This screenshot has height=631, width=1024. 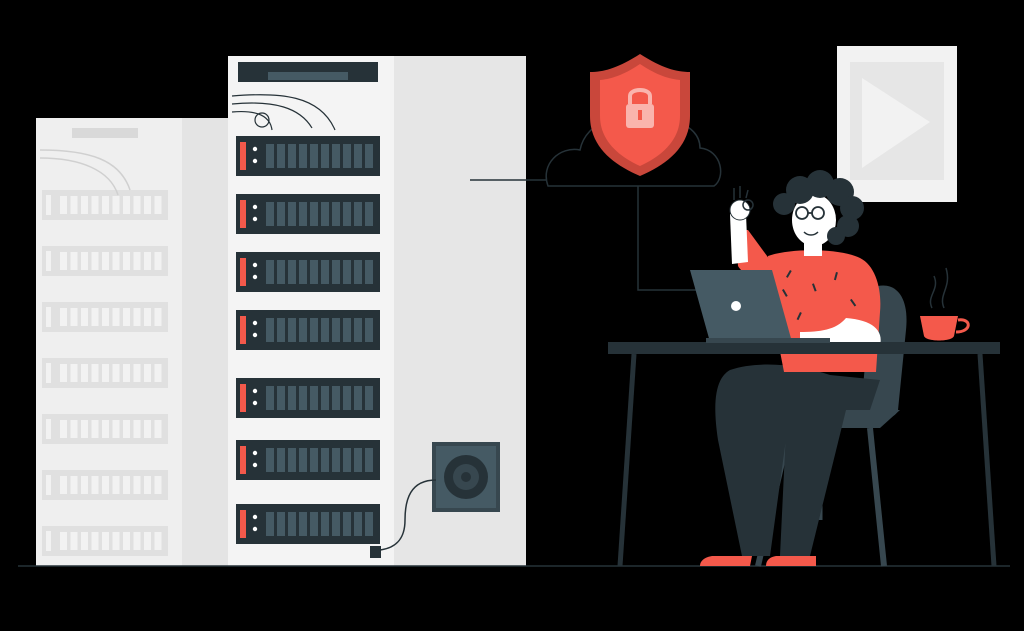 I want to click on coffee-cup-icon, so click(x=945, y=304).